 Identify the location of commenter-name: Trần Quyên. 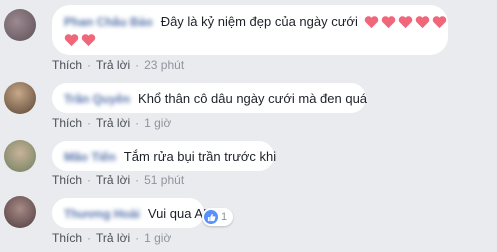
(97, 99).